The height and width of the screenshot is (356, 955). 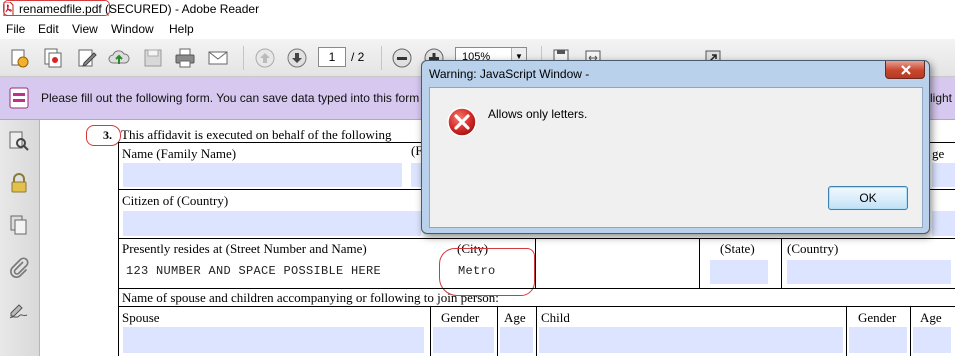 I want to click on name-label: Name (Family Name), so click(x=179, y=153).